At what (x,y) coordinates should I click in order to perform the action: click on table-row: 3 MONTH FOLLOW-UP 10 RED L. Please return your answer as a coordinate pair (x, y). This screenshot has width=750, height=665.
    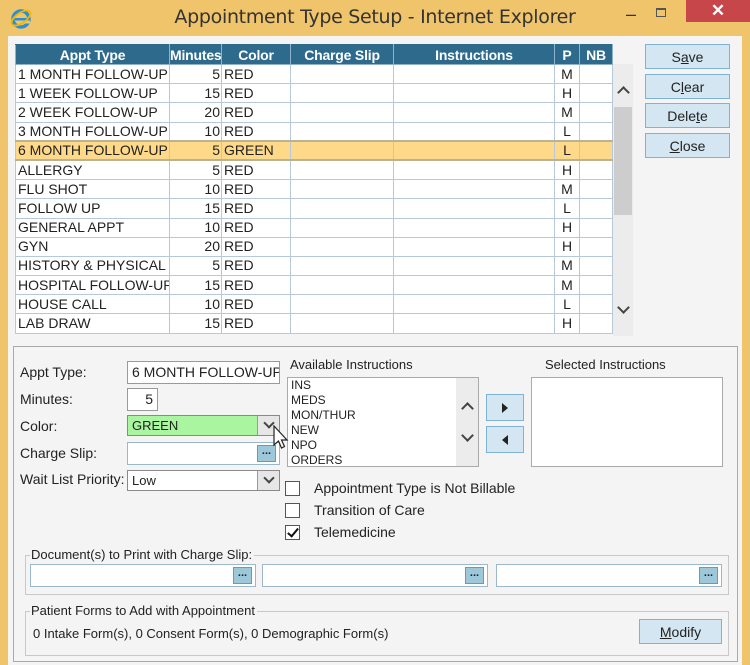
    Looking at the image, I should click on (314, 131).